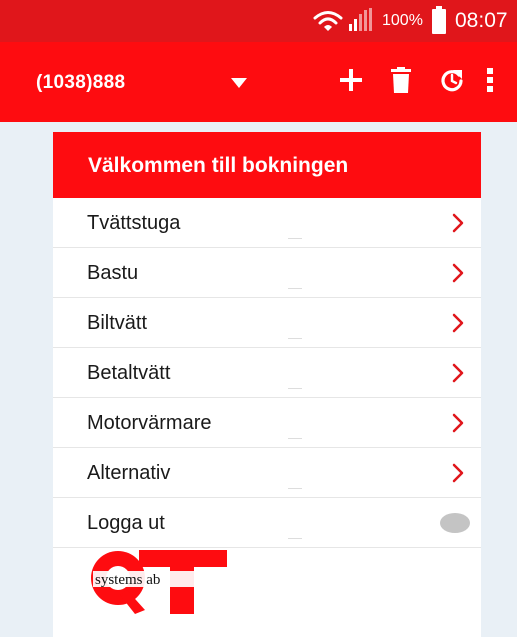  I want to click on menu-item-label: Tvättstuga, so click(134, 223).